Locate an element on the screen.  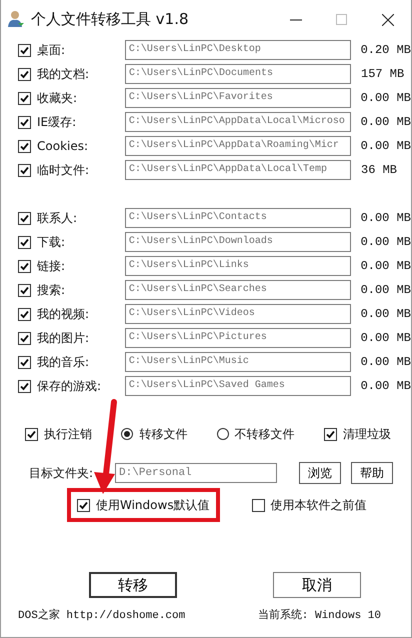
folder-label: 桌面: is located at coordinates (51, 50).